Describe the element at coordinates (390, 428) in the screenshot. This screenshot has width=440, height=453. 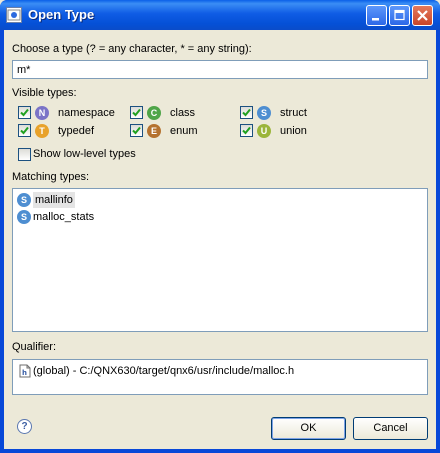
I see `cancel-button: Cancel` at that location.